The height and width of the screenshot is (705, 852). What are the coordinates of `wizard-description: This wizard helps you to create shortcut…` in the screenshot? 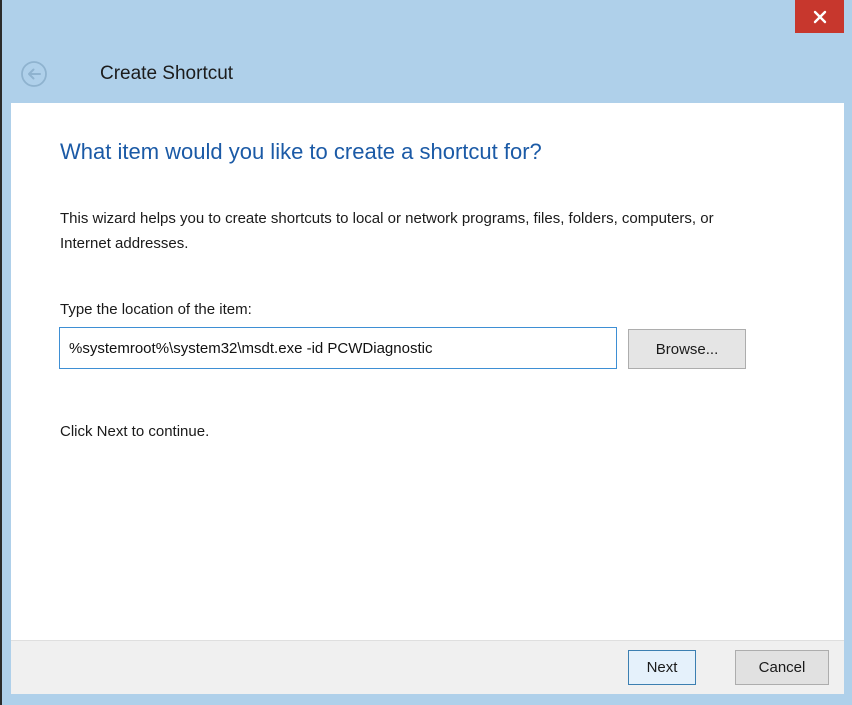 It's located at (387, 231).